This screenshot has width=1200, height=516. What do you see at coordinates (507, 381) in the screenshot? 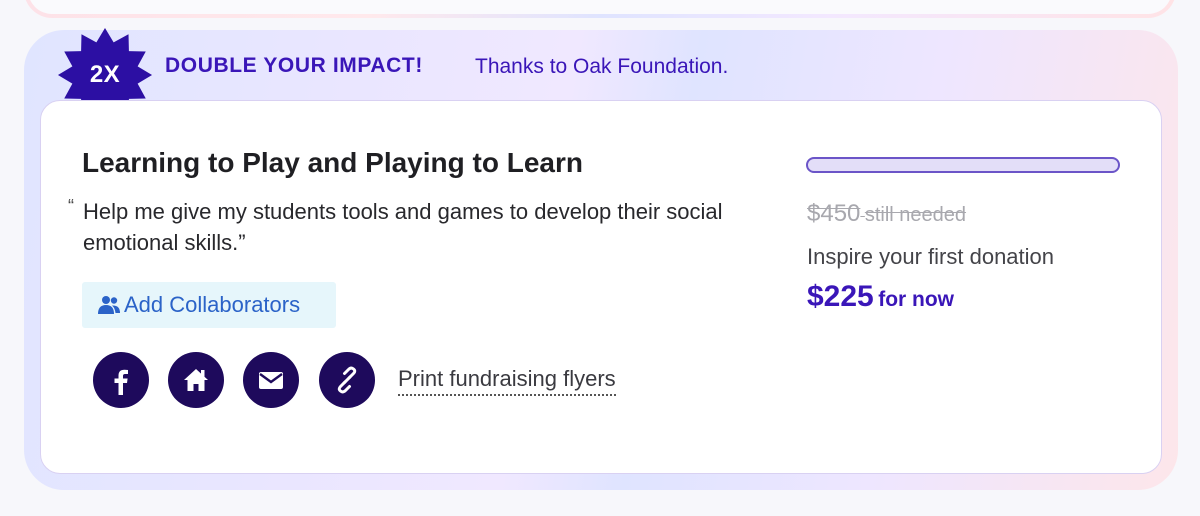
I see `print-flyers-link: Print fundraising flyers` at bounding box center [507, 381].